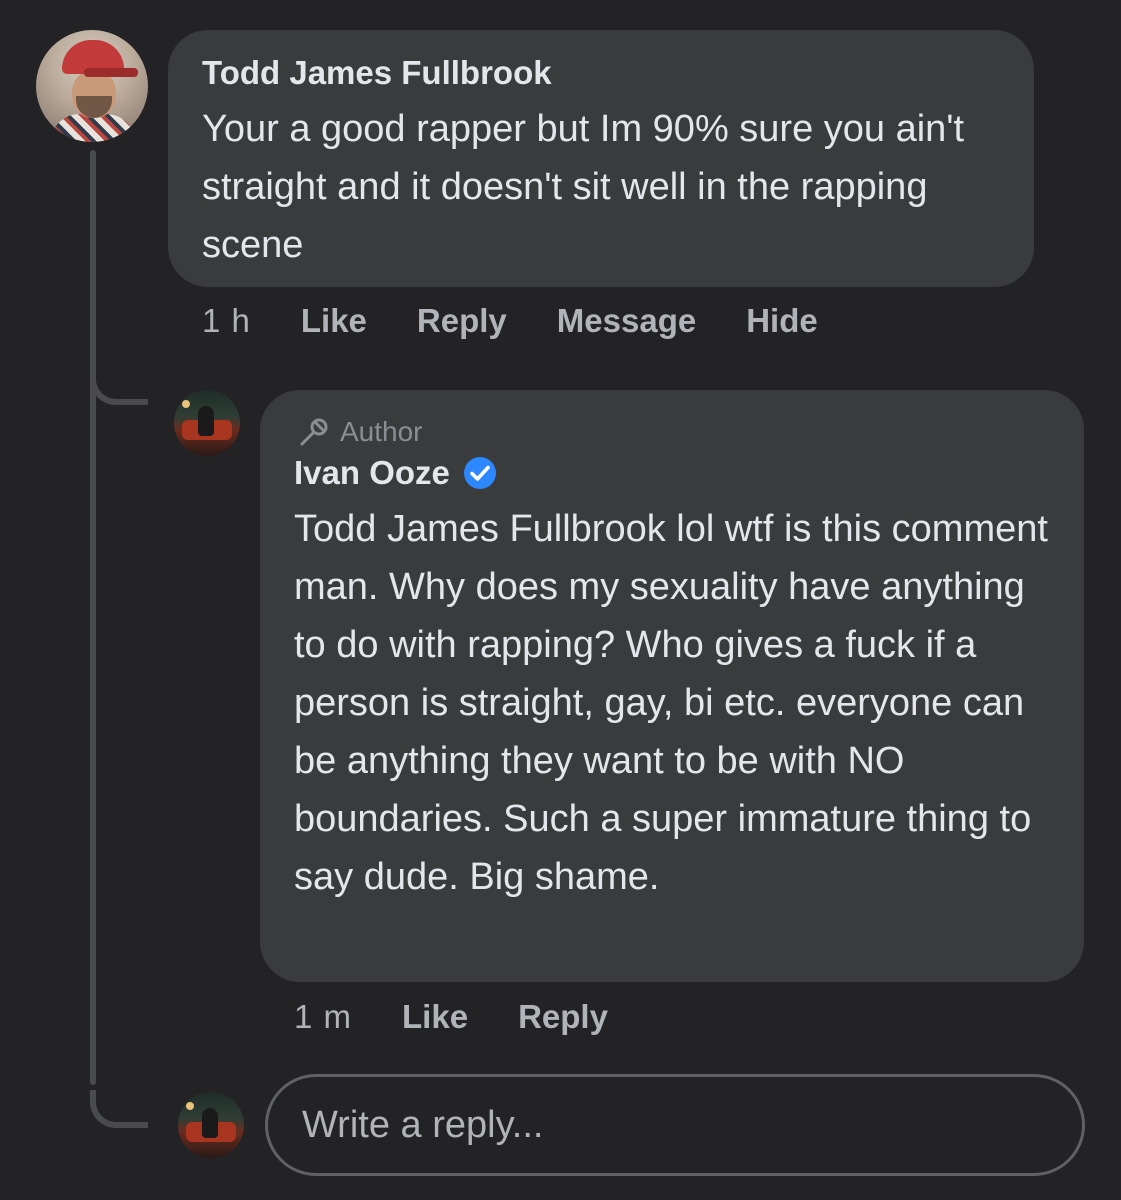 This screenshot has height=1200, width=1121. I want to click on reply-actions: 1 m Like Reply, so click(476, 1017).